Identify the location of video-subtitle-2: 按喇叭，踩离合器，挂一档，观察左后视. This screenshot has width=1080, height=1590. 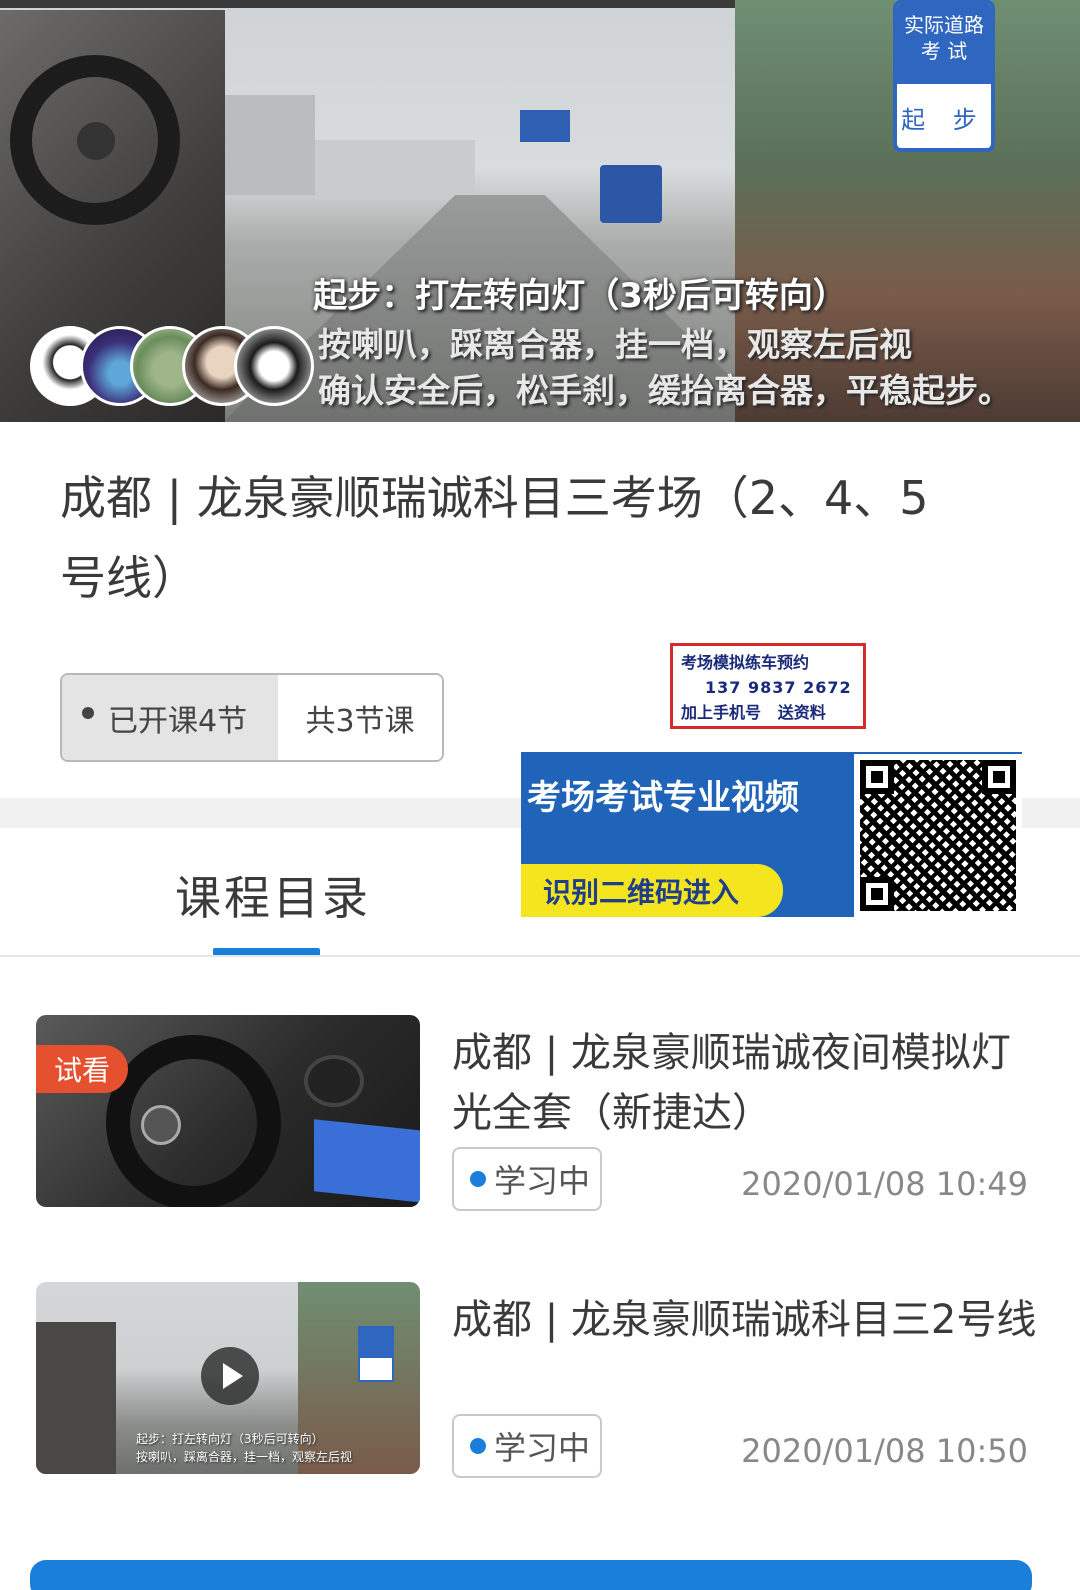
(615, 344).